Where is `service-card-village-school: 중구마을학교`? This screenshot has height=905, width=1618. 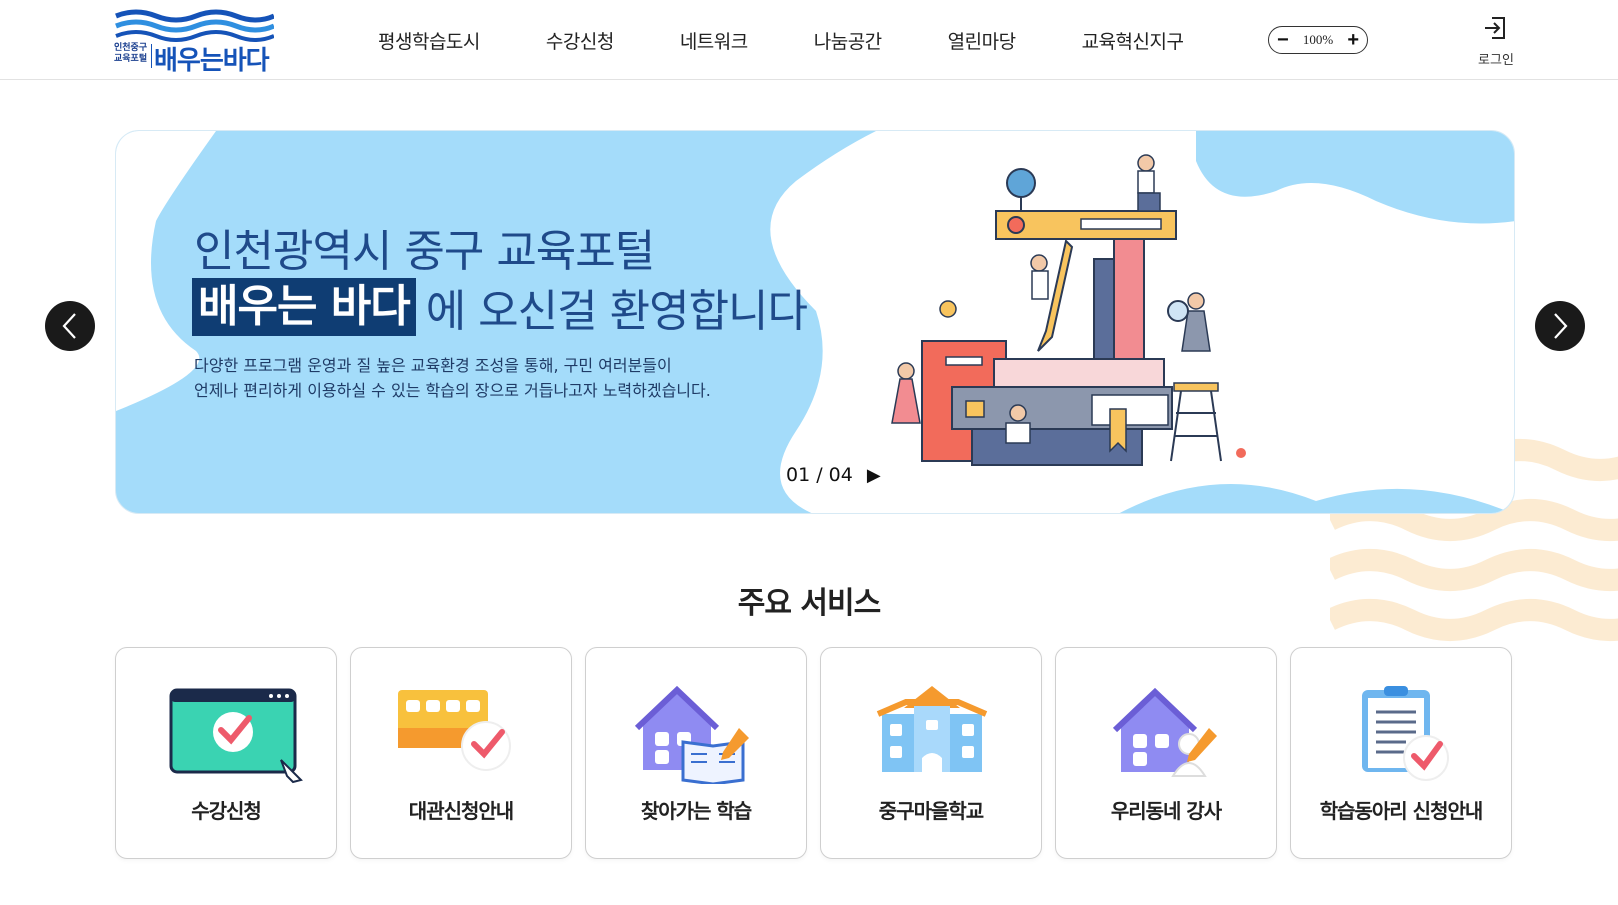 service-card-village-school: 중구마을학교 is located at coordinates (931, 753).